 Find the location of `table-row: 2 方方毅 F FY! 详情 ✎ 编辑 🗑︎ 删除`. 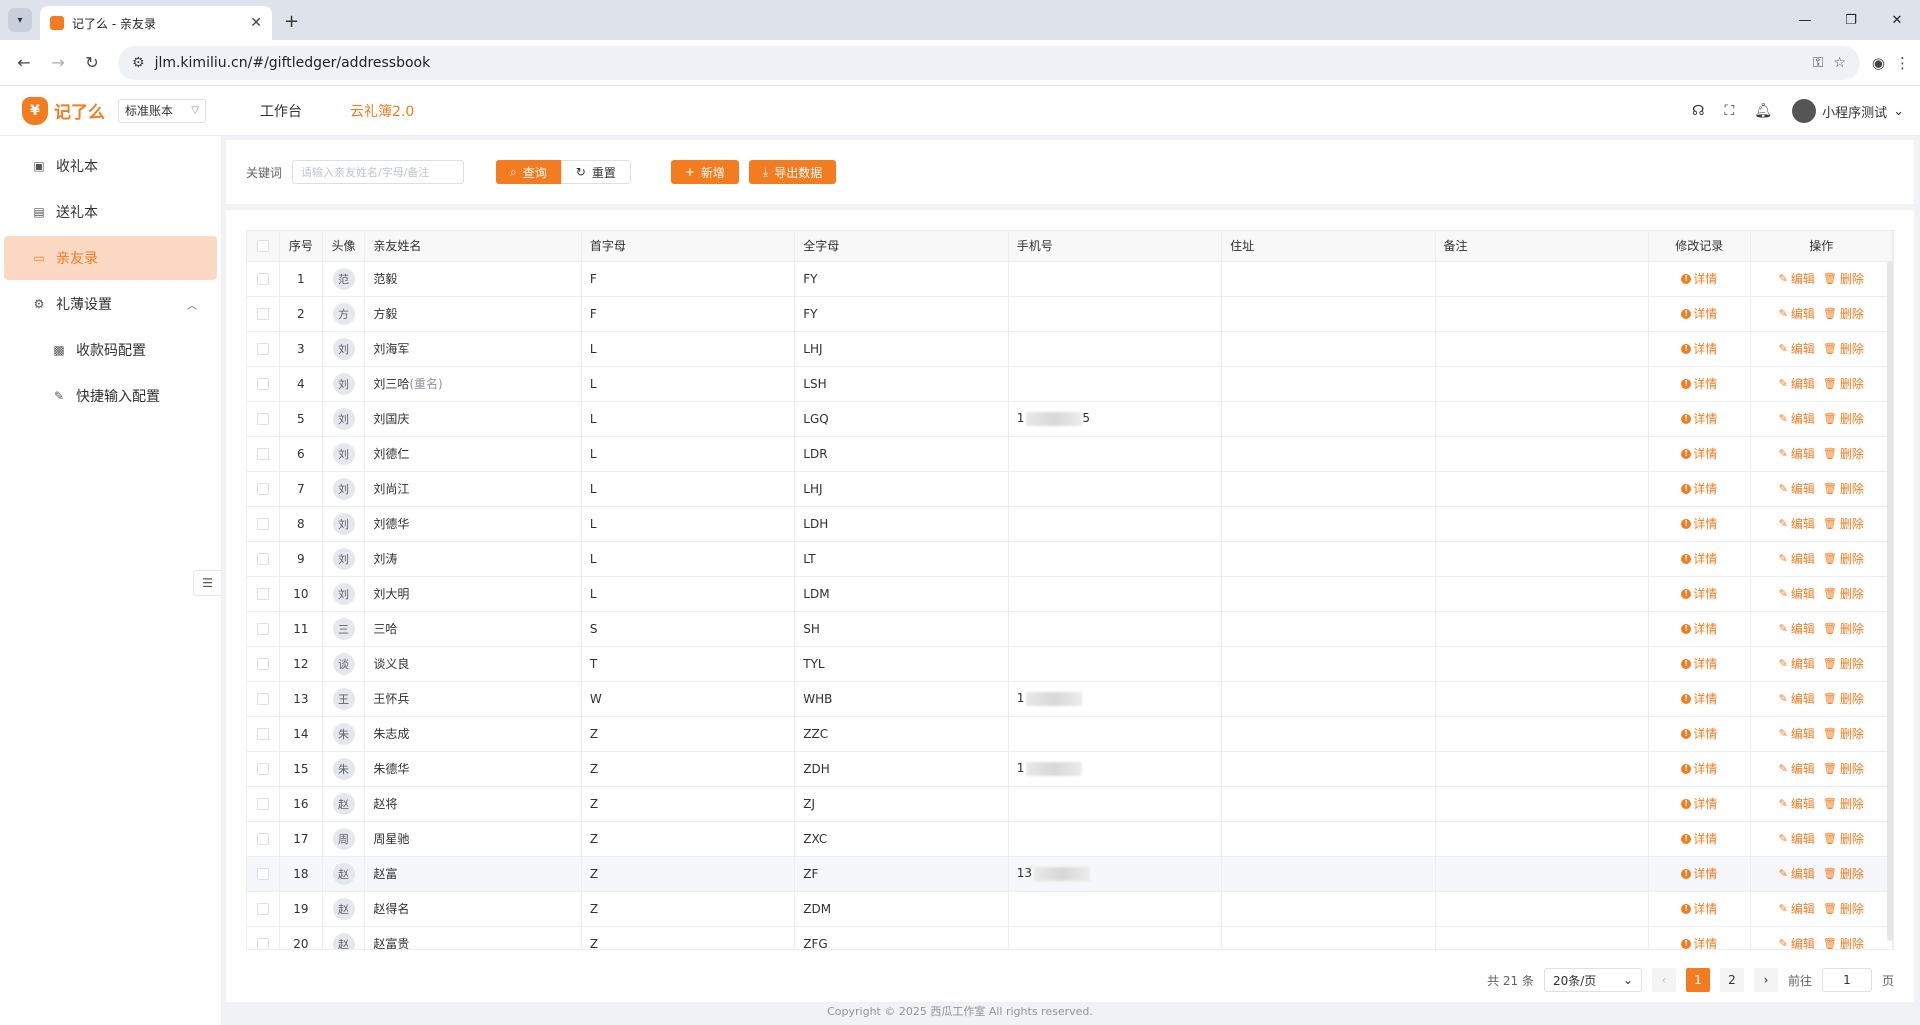

table-row: 2 方方毅 F FY! 详情 ✎ 编辑 🗑︎ 删除 is located at coordinates (1070, 314).